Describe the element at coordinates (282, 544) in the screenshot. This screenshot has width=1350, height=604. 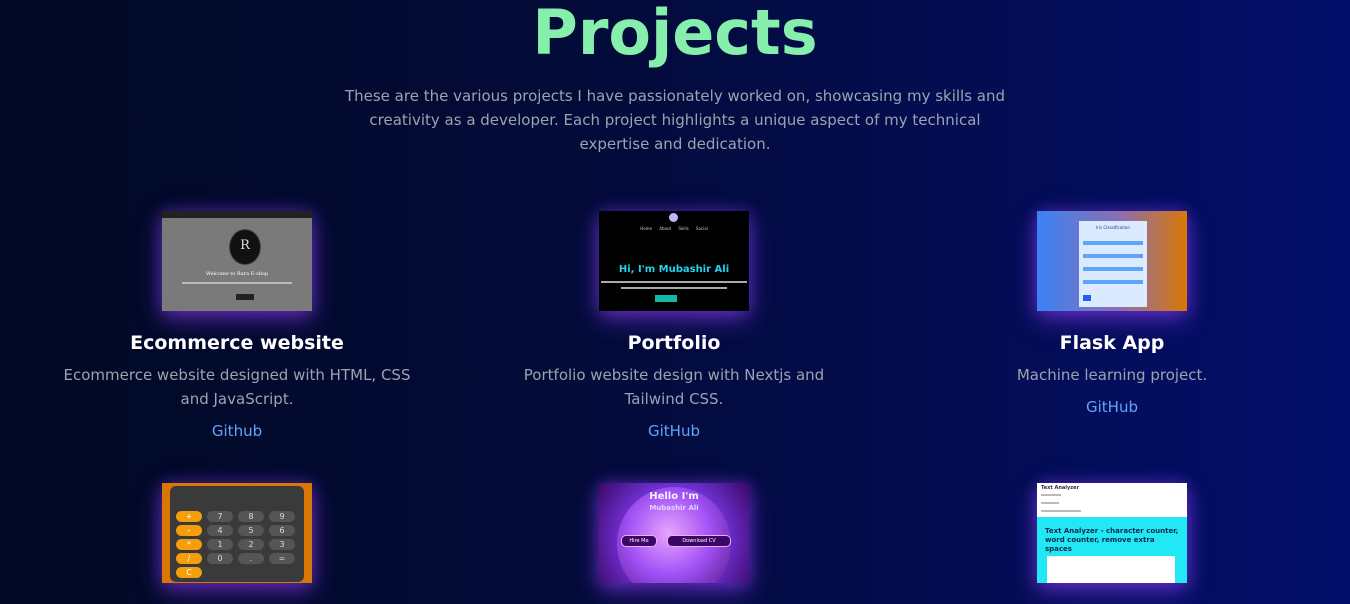
I see `calculator-key: 3` at that location.